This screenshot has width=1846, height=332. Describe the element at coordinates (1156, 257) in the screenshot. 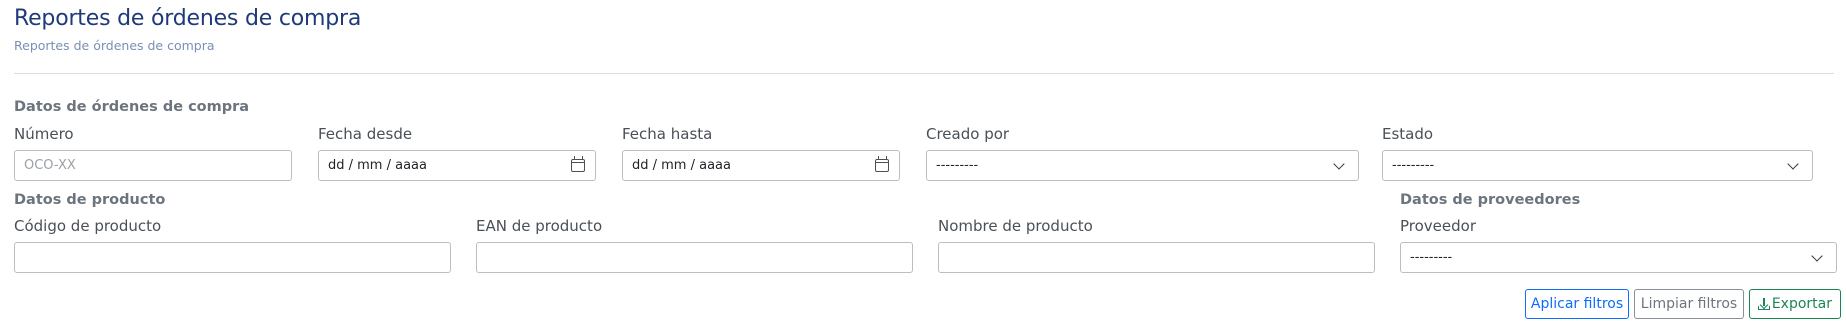

I see `nombre-input` at that location.